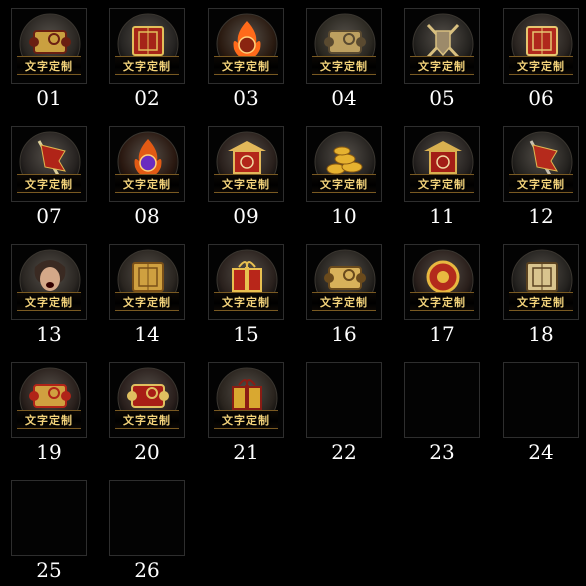  Describe the element at coordinates (49, 216) in the screenshot. I see `slot-number: 07` at that location.